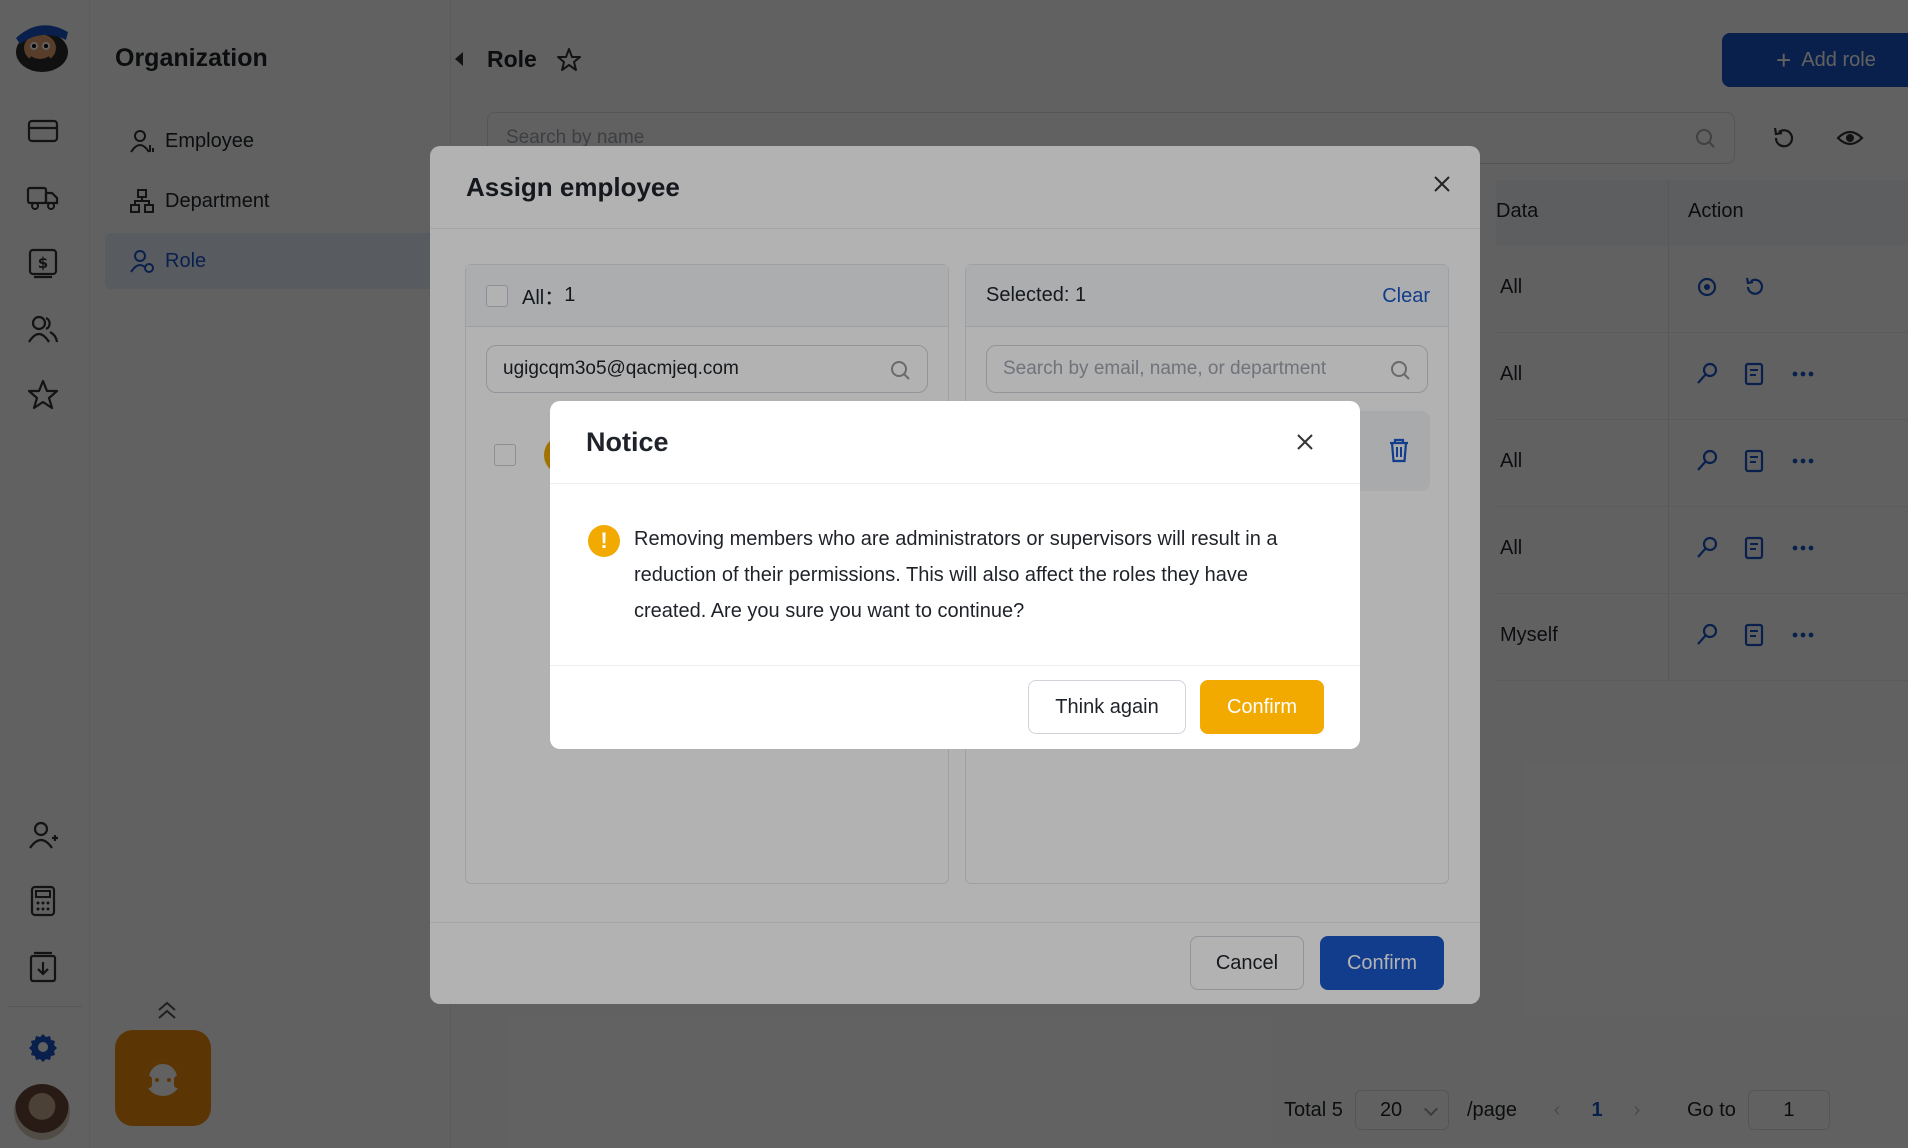 The image size is (1908, 1148). What do you see at coordinates (627, 442) in the screenshot?
I see `notice-title: Notice` at bounding box center [627, 442].